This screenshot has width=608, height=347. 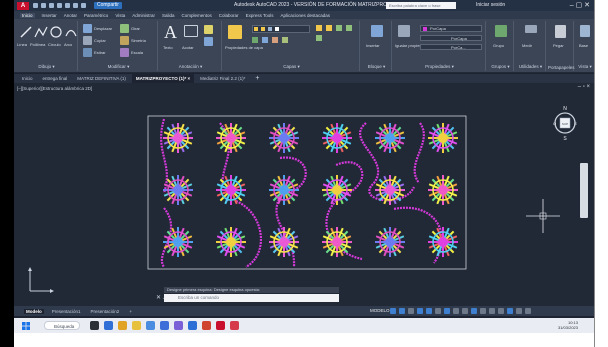 I want to click on new-layout-button: +, so click(x=130, y=311).